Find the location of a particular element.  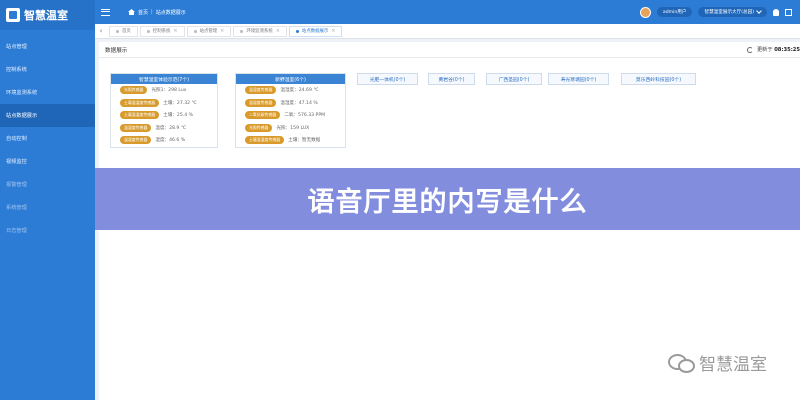

clock-time: 08:35:25 is located at coordinates (787, 50).